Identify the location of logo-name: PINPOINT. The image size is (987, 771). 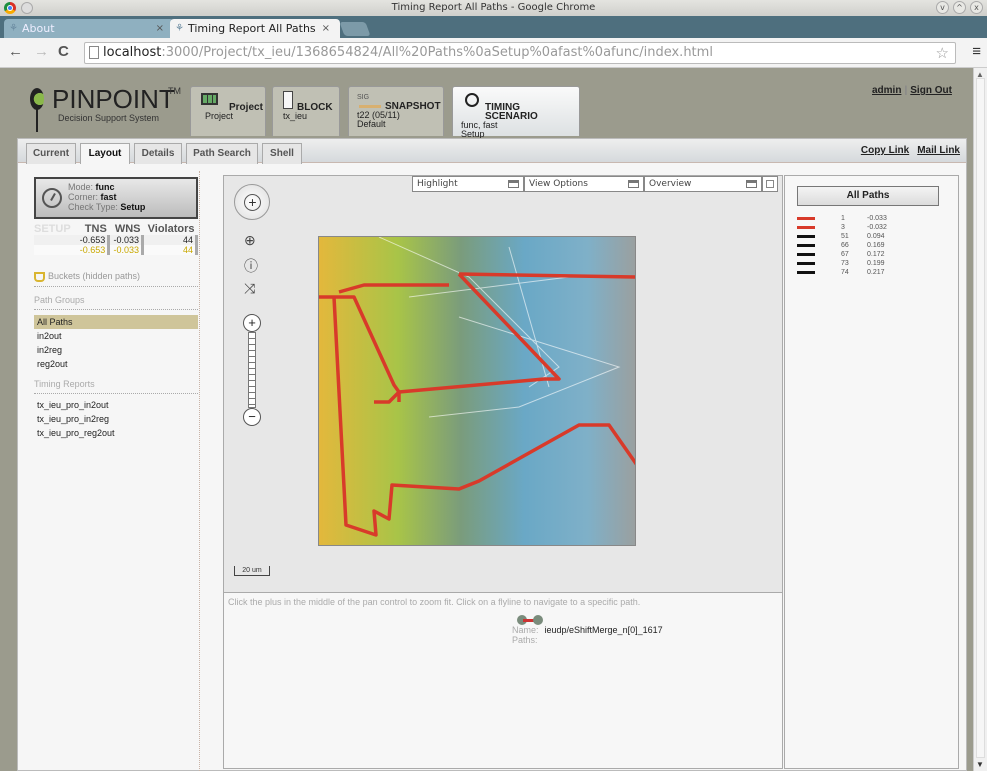
(113, 99).